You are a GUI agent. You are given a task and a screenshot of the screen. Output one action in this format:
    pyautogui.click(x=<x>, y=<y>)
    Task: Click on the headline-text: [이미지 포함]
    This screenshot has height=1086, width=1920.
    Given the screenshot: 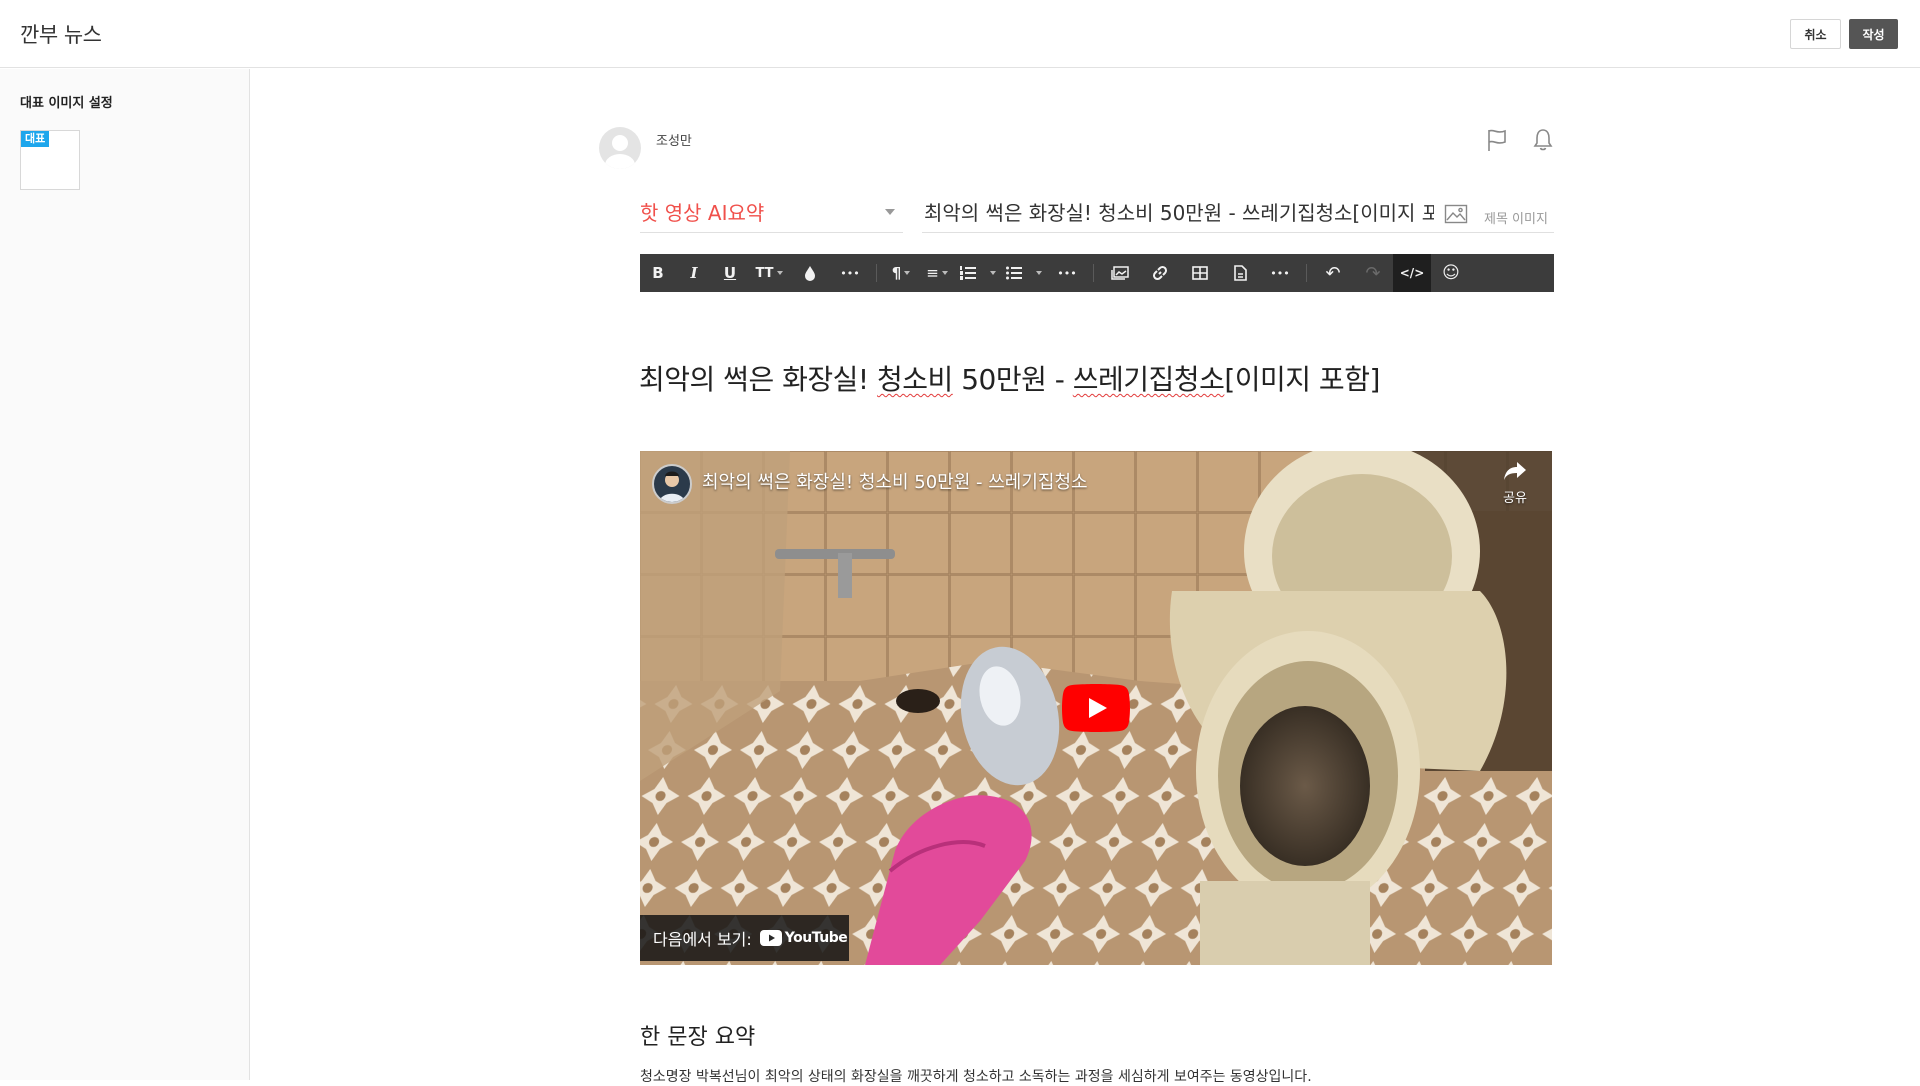 What is the action you would take?
    pyautogui.click(x=1302, y=379)
    